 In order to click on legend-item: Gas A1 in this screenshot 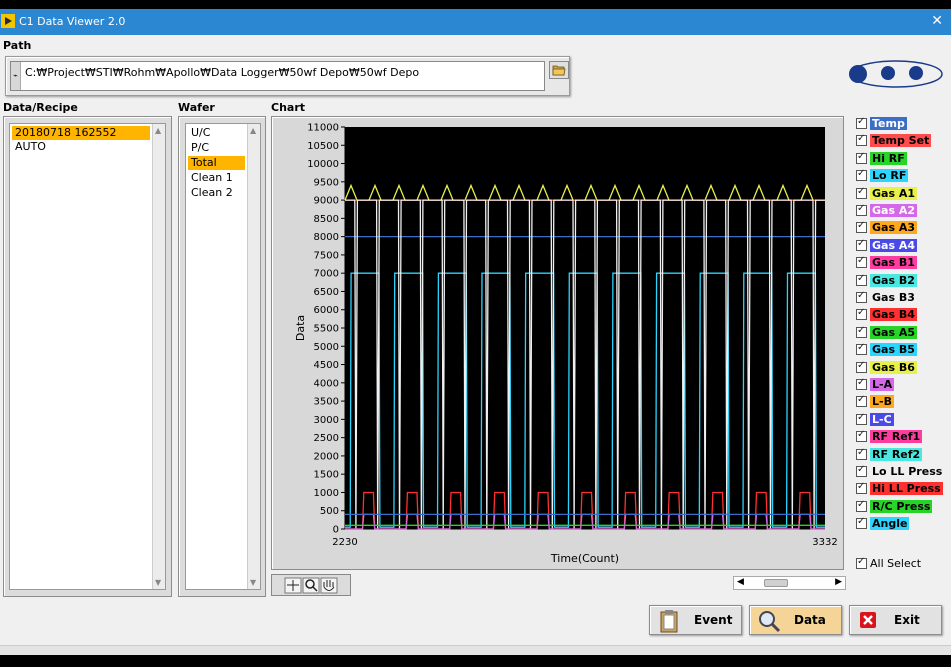, I will do `click(886, 193)`.